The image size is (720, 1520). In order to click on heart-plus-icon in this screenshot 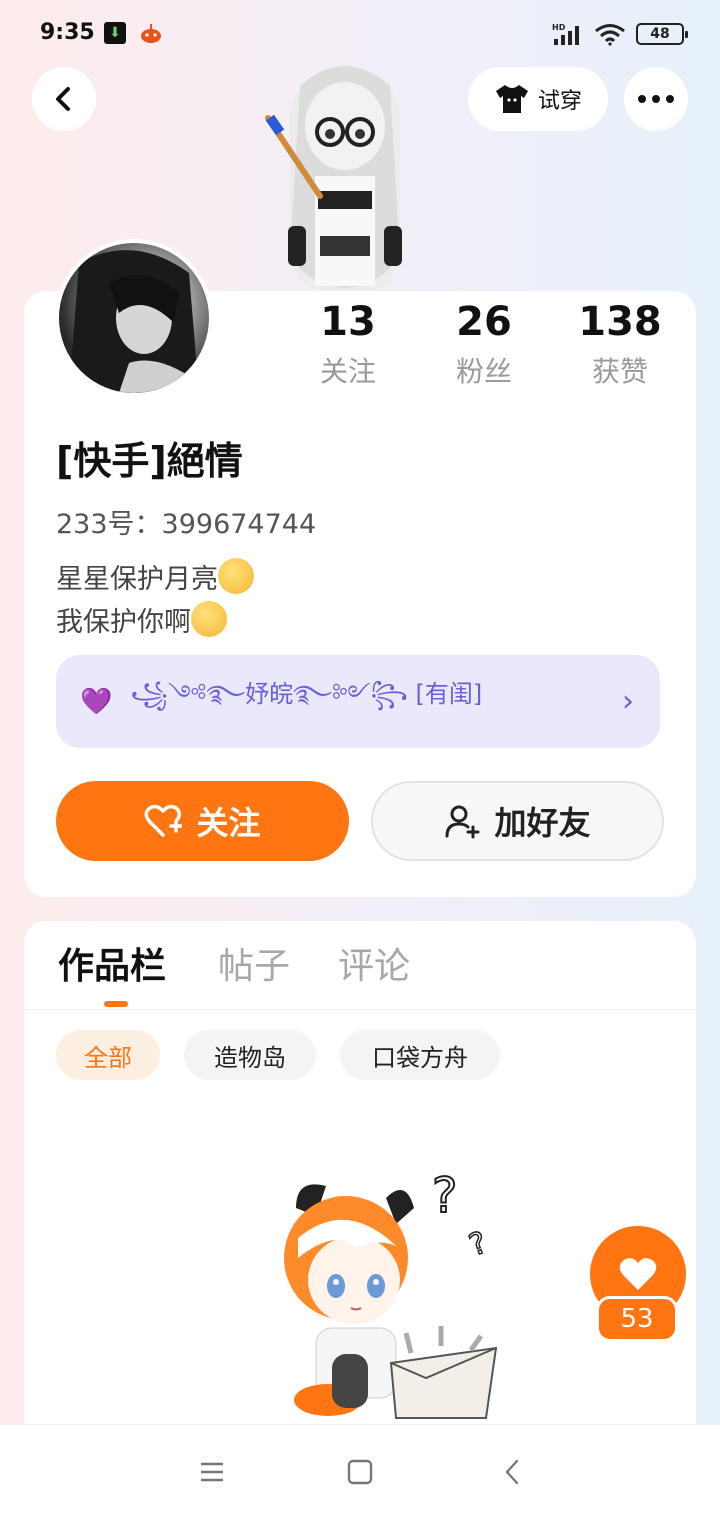, I will do `click(163, 820)`.